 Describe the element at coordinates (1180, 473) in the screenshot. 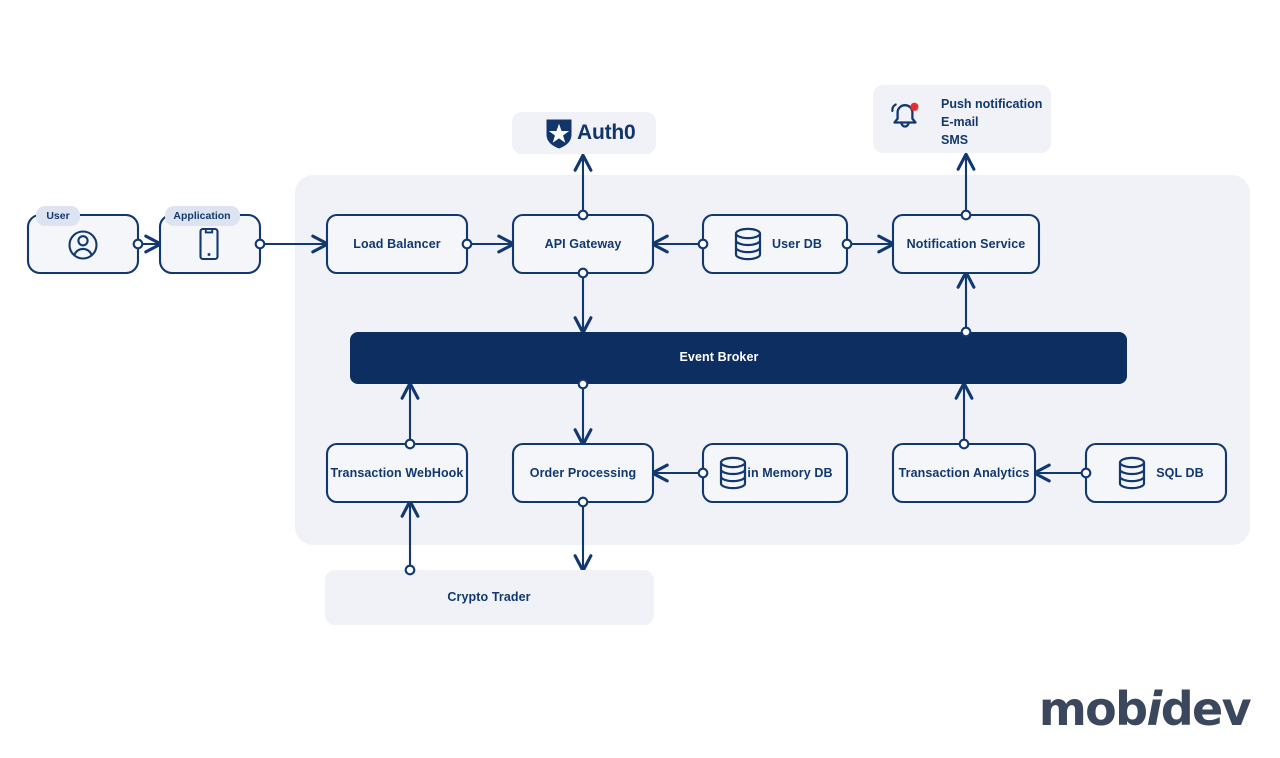

I see `node-sql-db-label: SQL DB` at that location.